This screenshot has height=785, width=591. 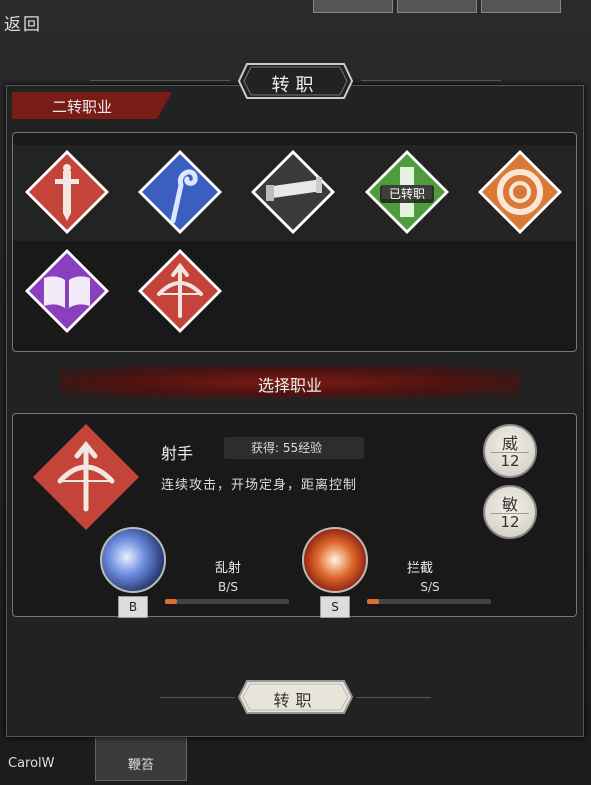 What do you see at coordinates (295, 759) in the screenshot?
I see `background-roster: CarolW 鞭笞` at bounding box center [295, 759].